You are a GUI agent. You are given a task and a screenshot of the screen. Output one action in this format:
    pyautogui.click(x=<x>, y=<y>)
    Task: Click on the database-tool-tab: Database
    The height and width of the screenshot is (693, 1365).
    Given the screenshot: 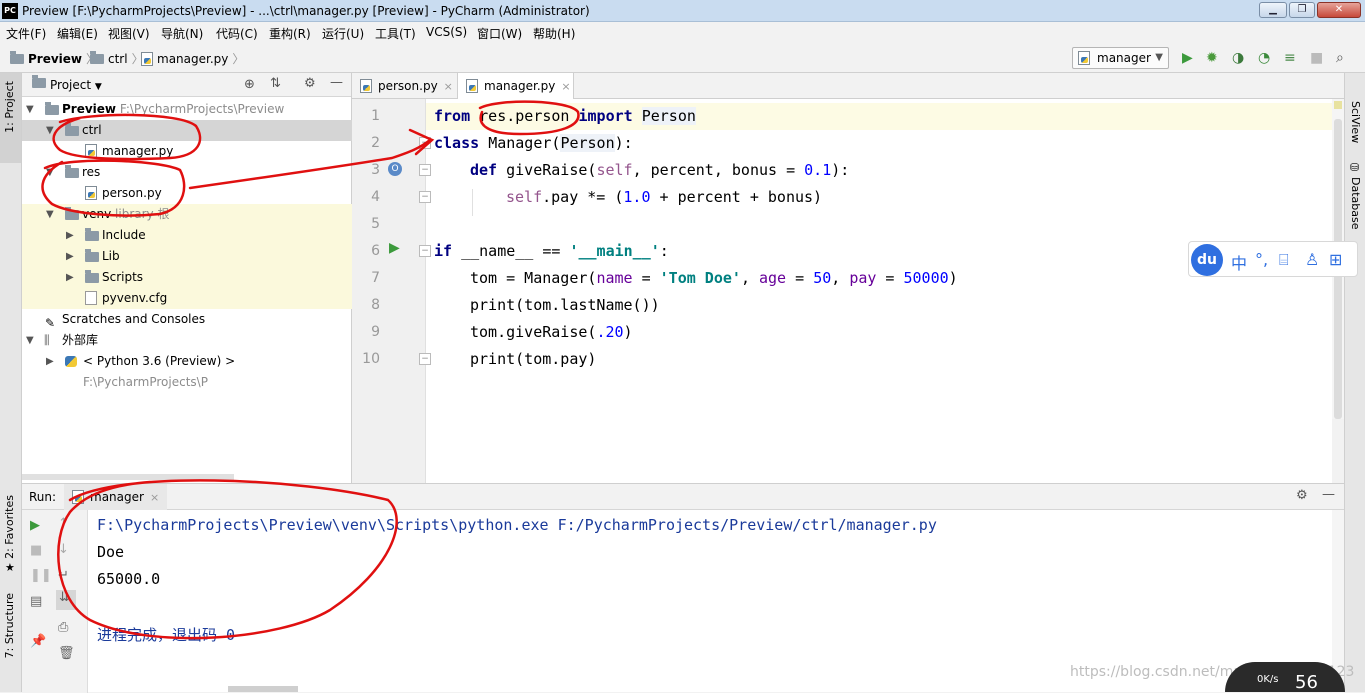 What is the action you would take?
    pyautogui.click(x=1355, y=203)
    